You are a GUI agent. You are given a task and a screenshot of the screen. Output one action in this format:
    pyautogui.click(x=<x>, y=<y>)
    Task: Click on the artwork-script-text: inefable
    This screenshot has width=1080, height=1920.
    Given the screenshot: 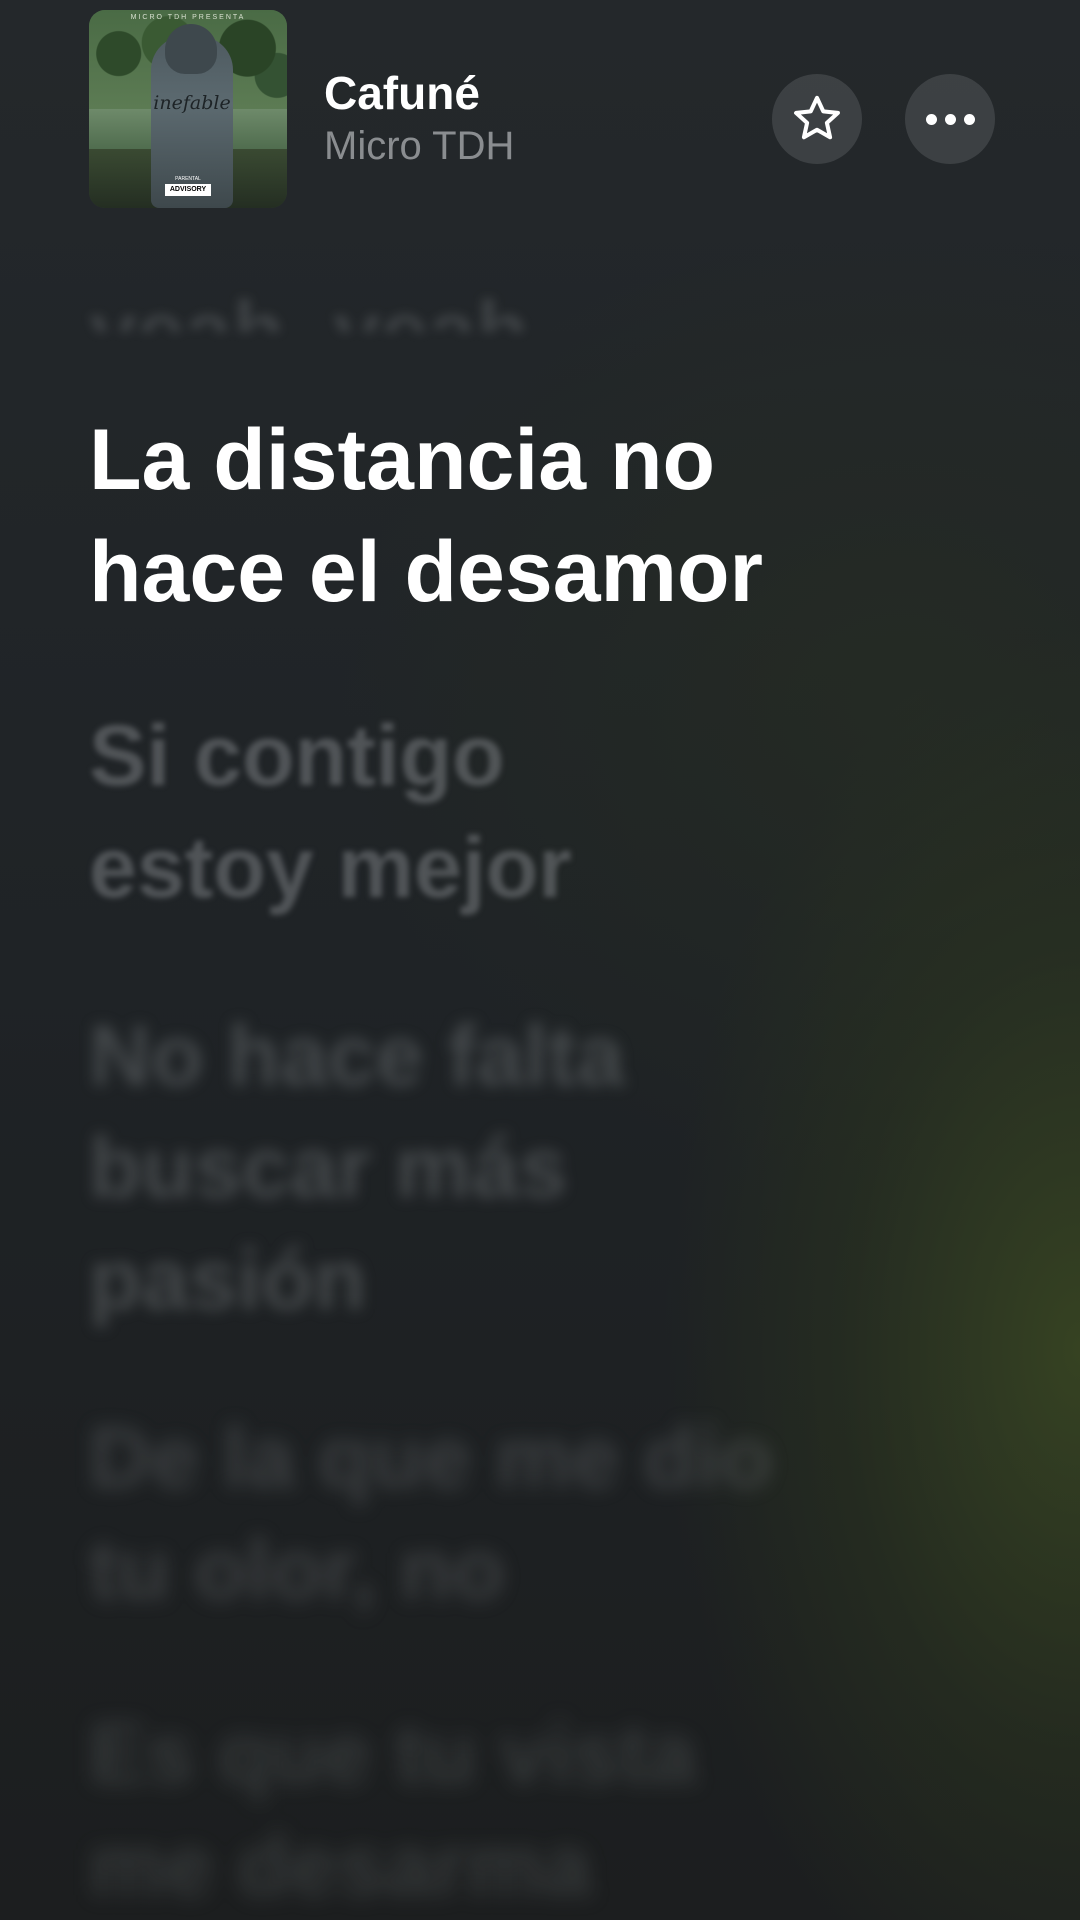 What is the action you would take?
    pyautogui.click(x=192, y=103)
    